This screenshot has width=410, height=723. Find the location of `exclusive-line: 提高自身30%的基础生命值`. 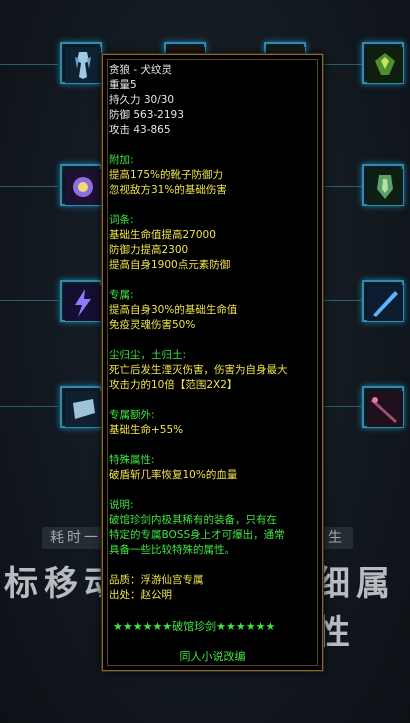

exclusive-line: 提高自身30%的基础生命值 is located at coordinates (173, 310).